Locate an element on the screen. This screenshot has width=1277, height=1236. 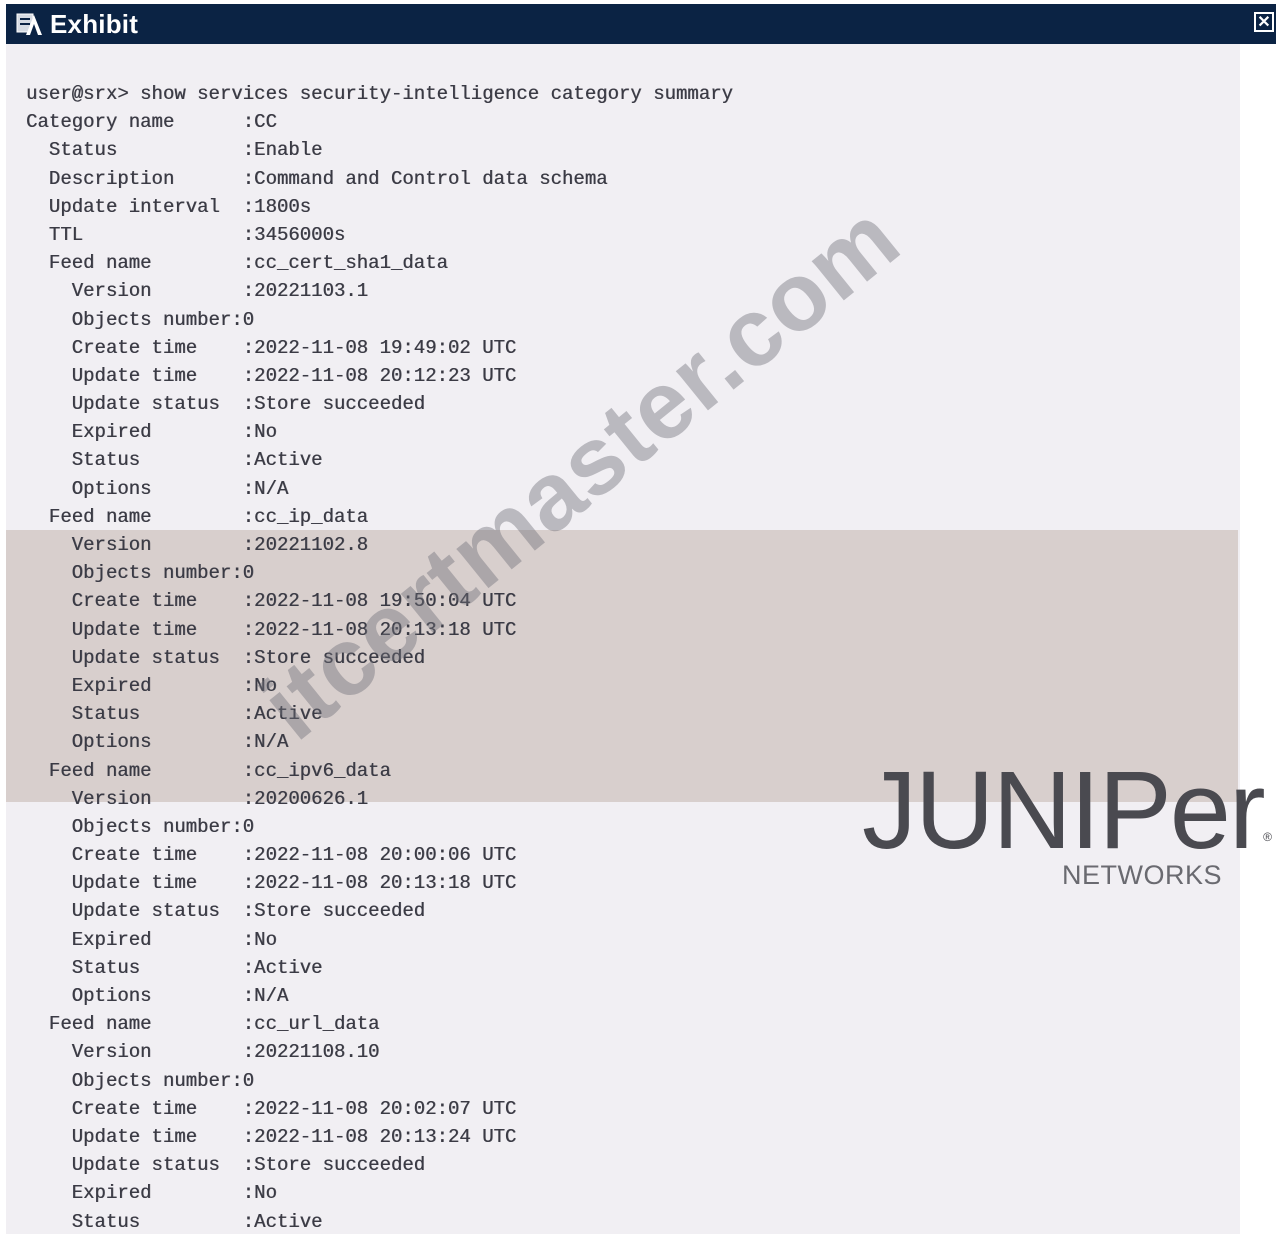
terminal-line: Version :20221108.10 is located at coordinates (203, 1052).